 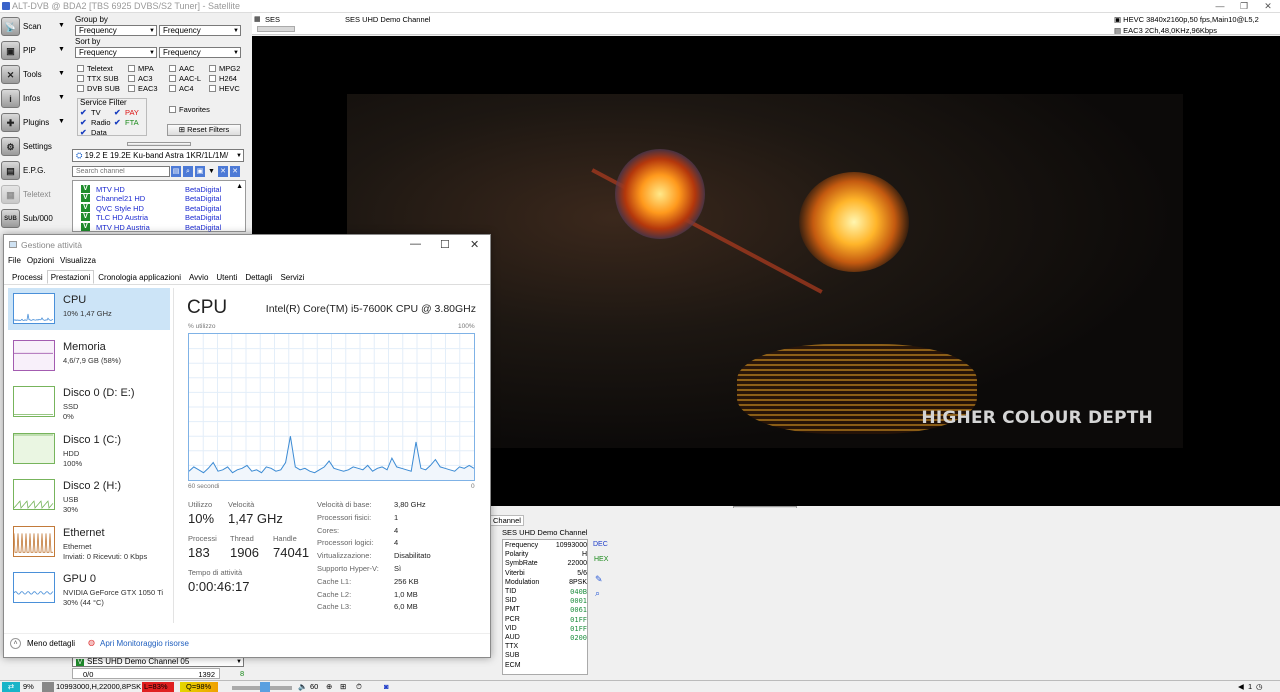 I want to click on signal-channel-name: SES UHD Demo Channel, so click(x=545, y=532).